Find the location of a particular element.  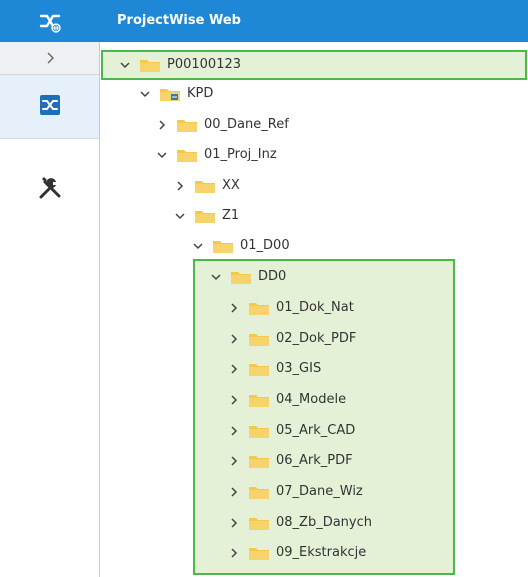

tree-row-dok-pdf: 02_Dok_PDF is located at coordinates (291, 339).